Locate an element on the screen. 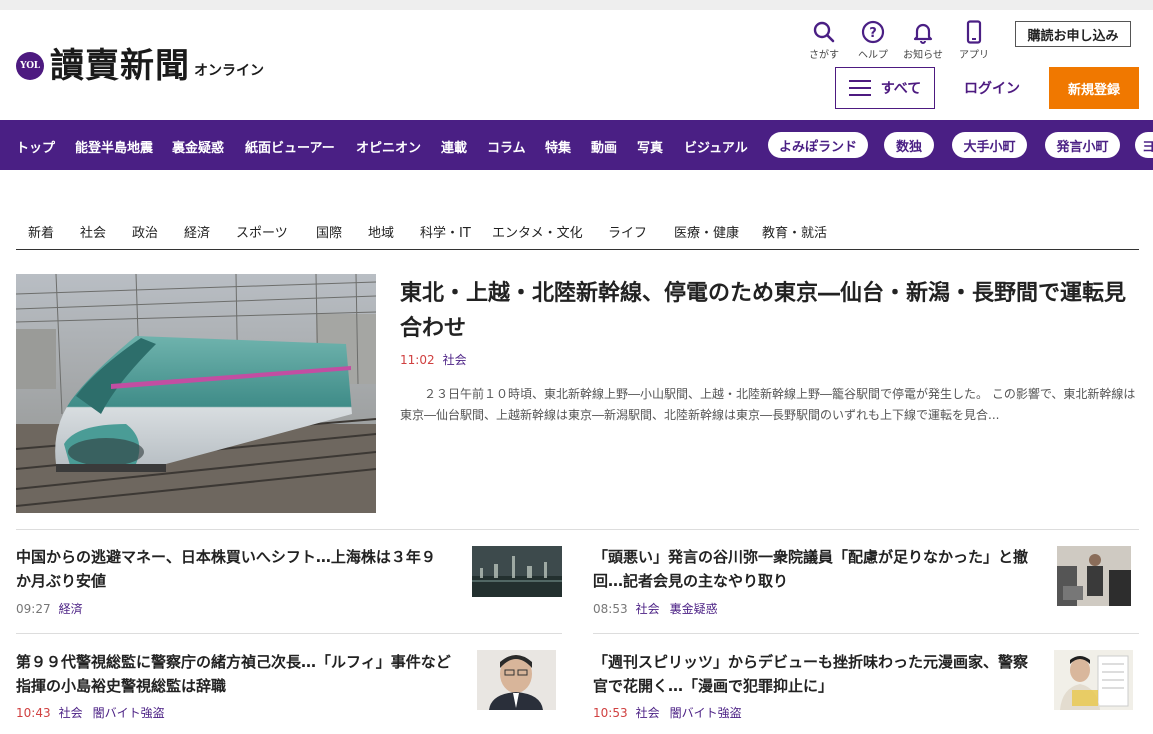  help-button: ? ヘルプ is located at coordinates (873, 40).